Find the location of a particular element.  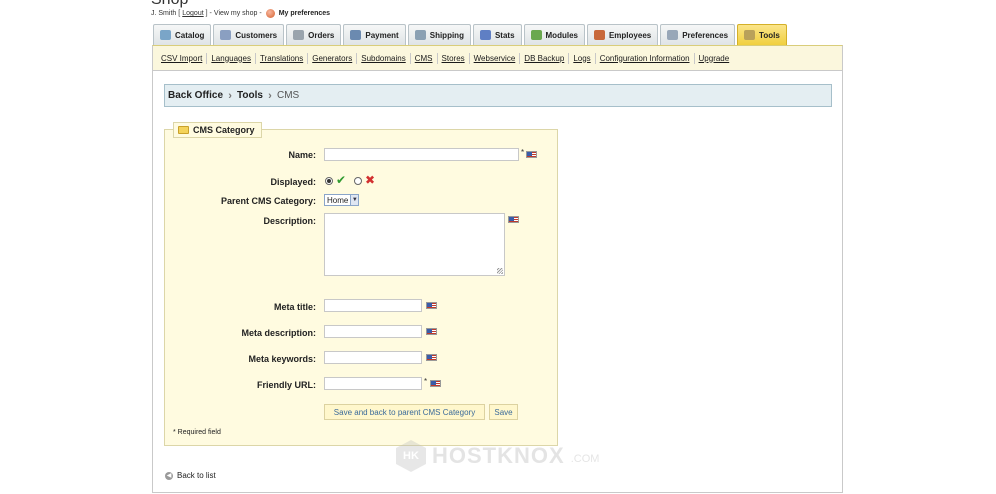

subnav-translations: Translations is located at coordinates (282, 58).